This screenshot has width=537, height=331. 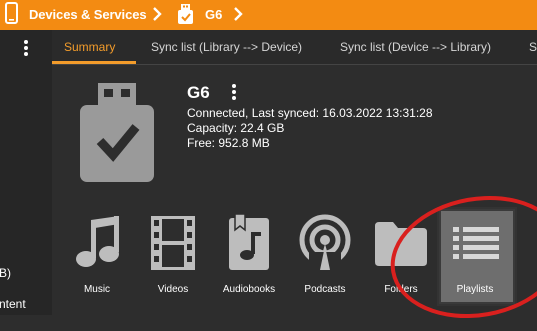 What do you see at coordinates (97, 241) in the screenshot?
I see `music-note-icon` at bounding box center [97, 241].